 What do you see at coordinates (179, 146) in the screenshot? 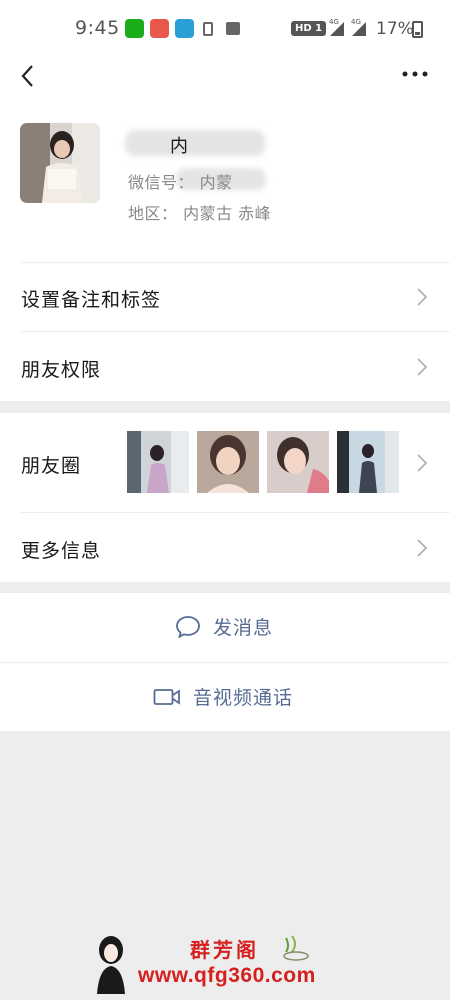
I see `profile-name: 内` at bounding box center [179, 146].